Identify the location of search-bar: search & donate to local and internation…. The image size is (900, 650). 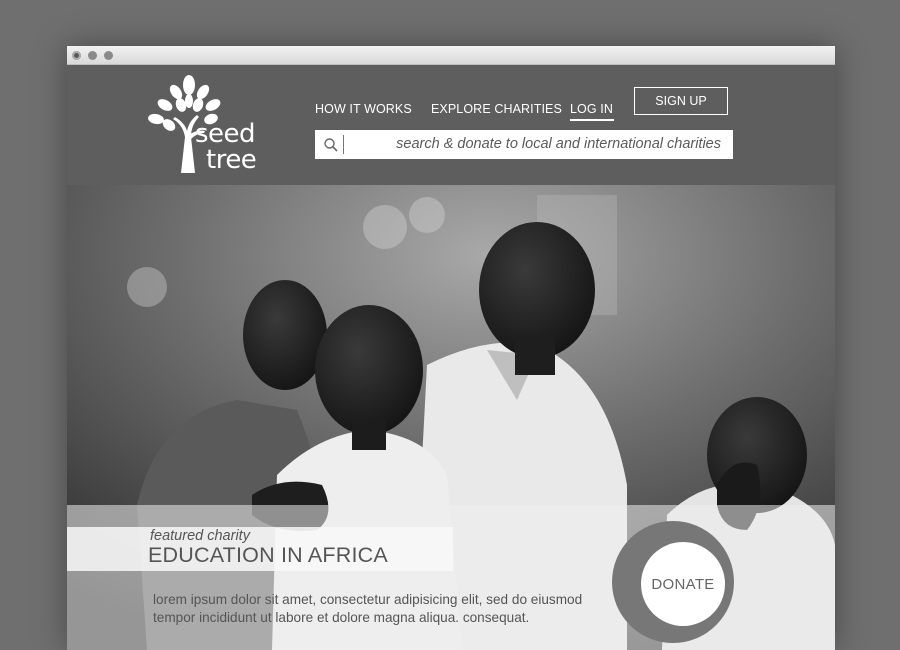
(524, 144).